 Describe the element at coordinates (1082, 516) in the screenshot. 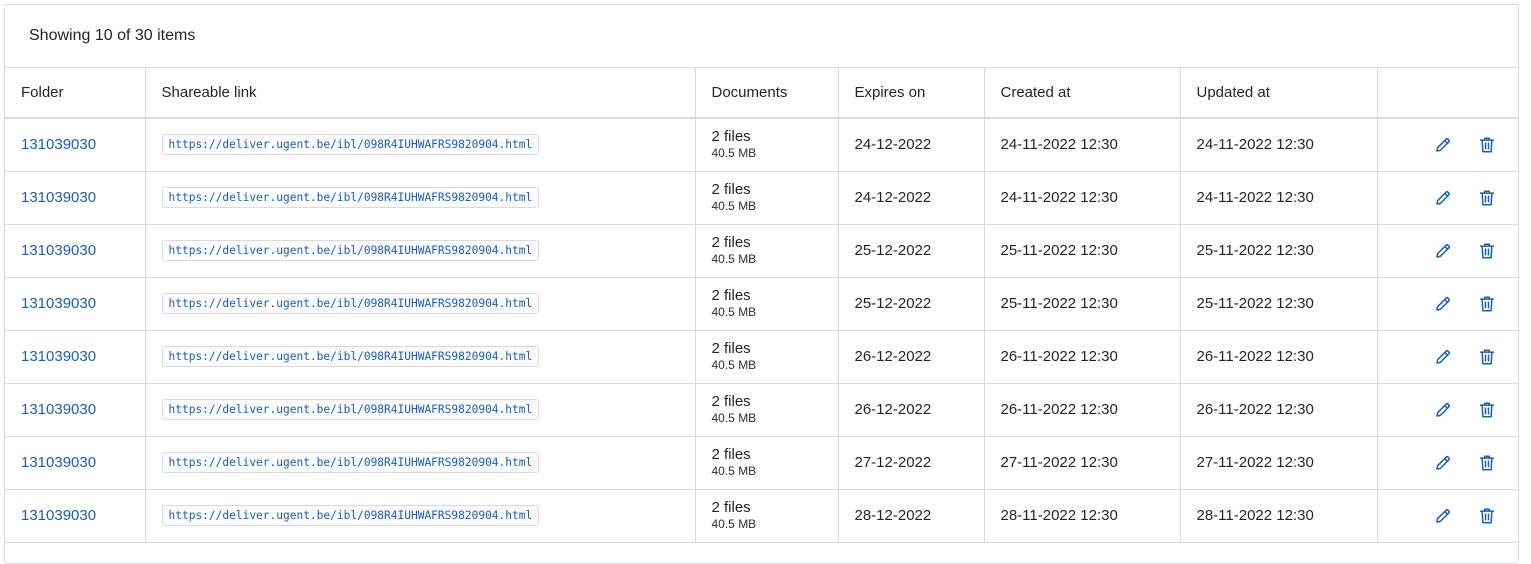

I see `created-at-cell: 28-11-2022 12:30` at that location.